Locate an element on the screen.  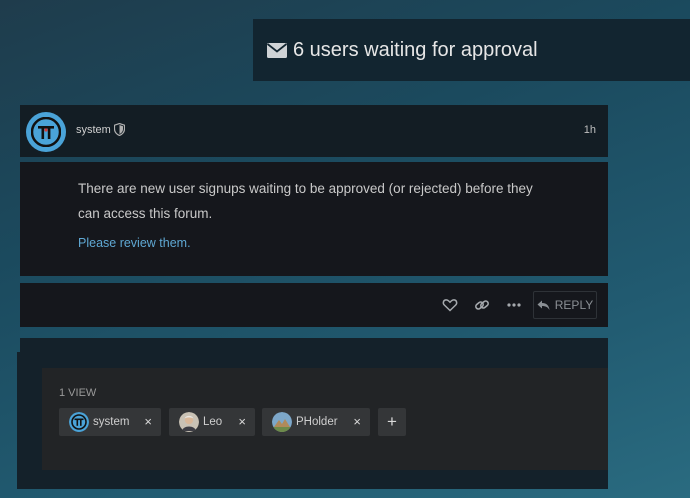
leo-avatar is located at coordinates (189, 422).